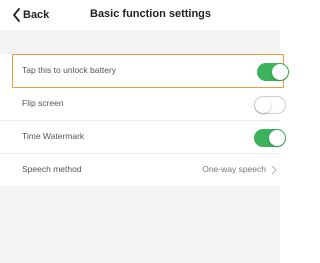  I want to click on time-watermark-toggle, so click(270, 138).